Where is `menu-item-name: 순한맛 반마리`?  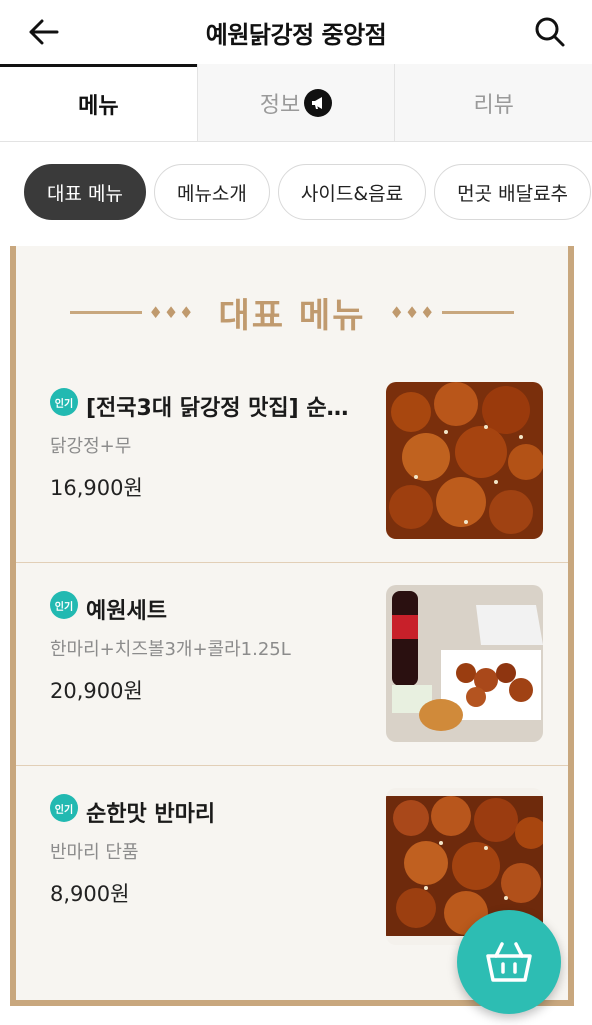 menu-item-name: 순한맛 반마리 is located at coordinates (151, 814).